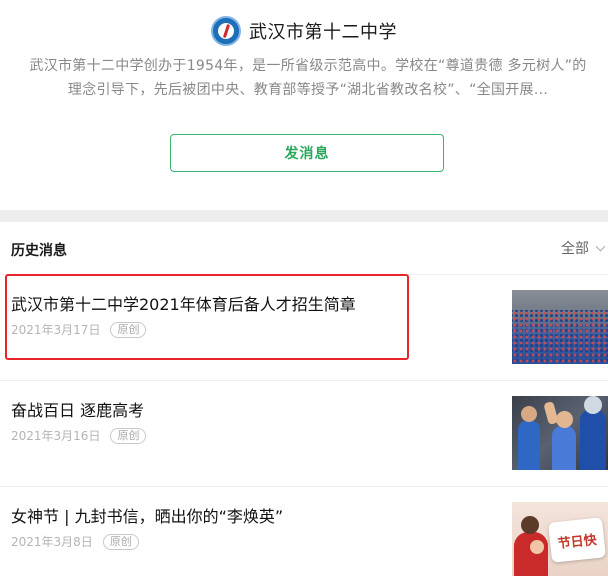 The width and height of the screenshot is (608, 581). Describe the element at coordinates (226, 31) in the screenshot. I see `school-logo-icon` at that location.